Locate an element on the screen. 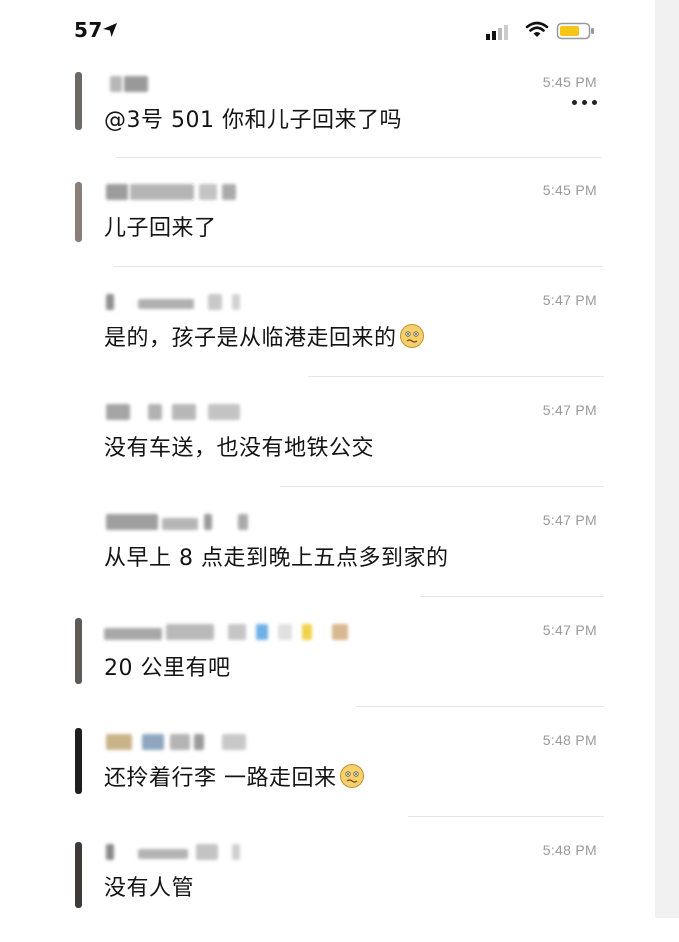 The height and width of the screenshot is (942, 679). wifi-icon is located at coordinates (537, 29).